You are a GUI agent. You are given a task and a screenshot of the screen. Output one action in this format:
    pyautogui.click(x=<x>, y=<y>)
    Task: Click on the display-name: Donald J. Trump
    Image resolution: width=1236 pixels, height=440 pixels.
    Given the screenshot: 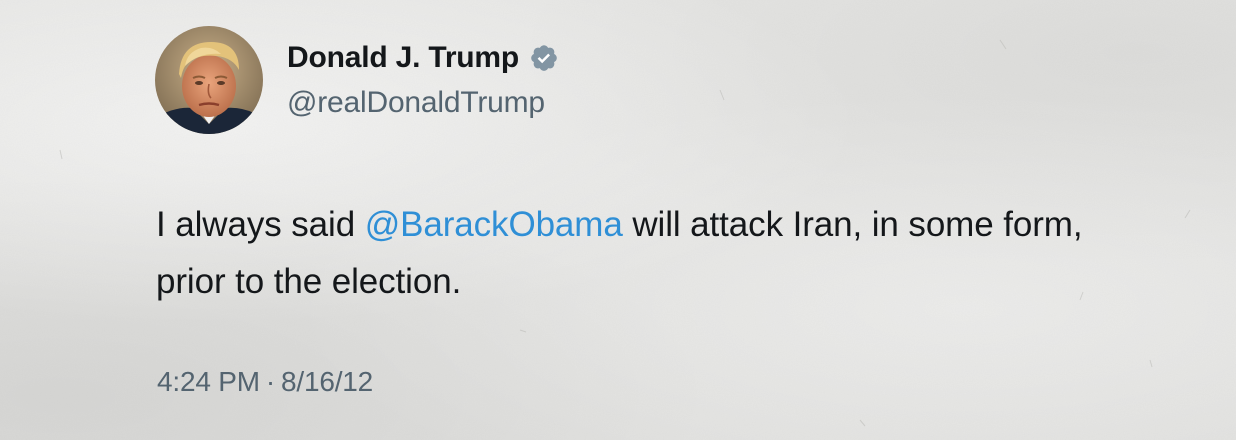 What is the action you would take?
    pyautogui.click(x=403, y=58)
    